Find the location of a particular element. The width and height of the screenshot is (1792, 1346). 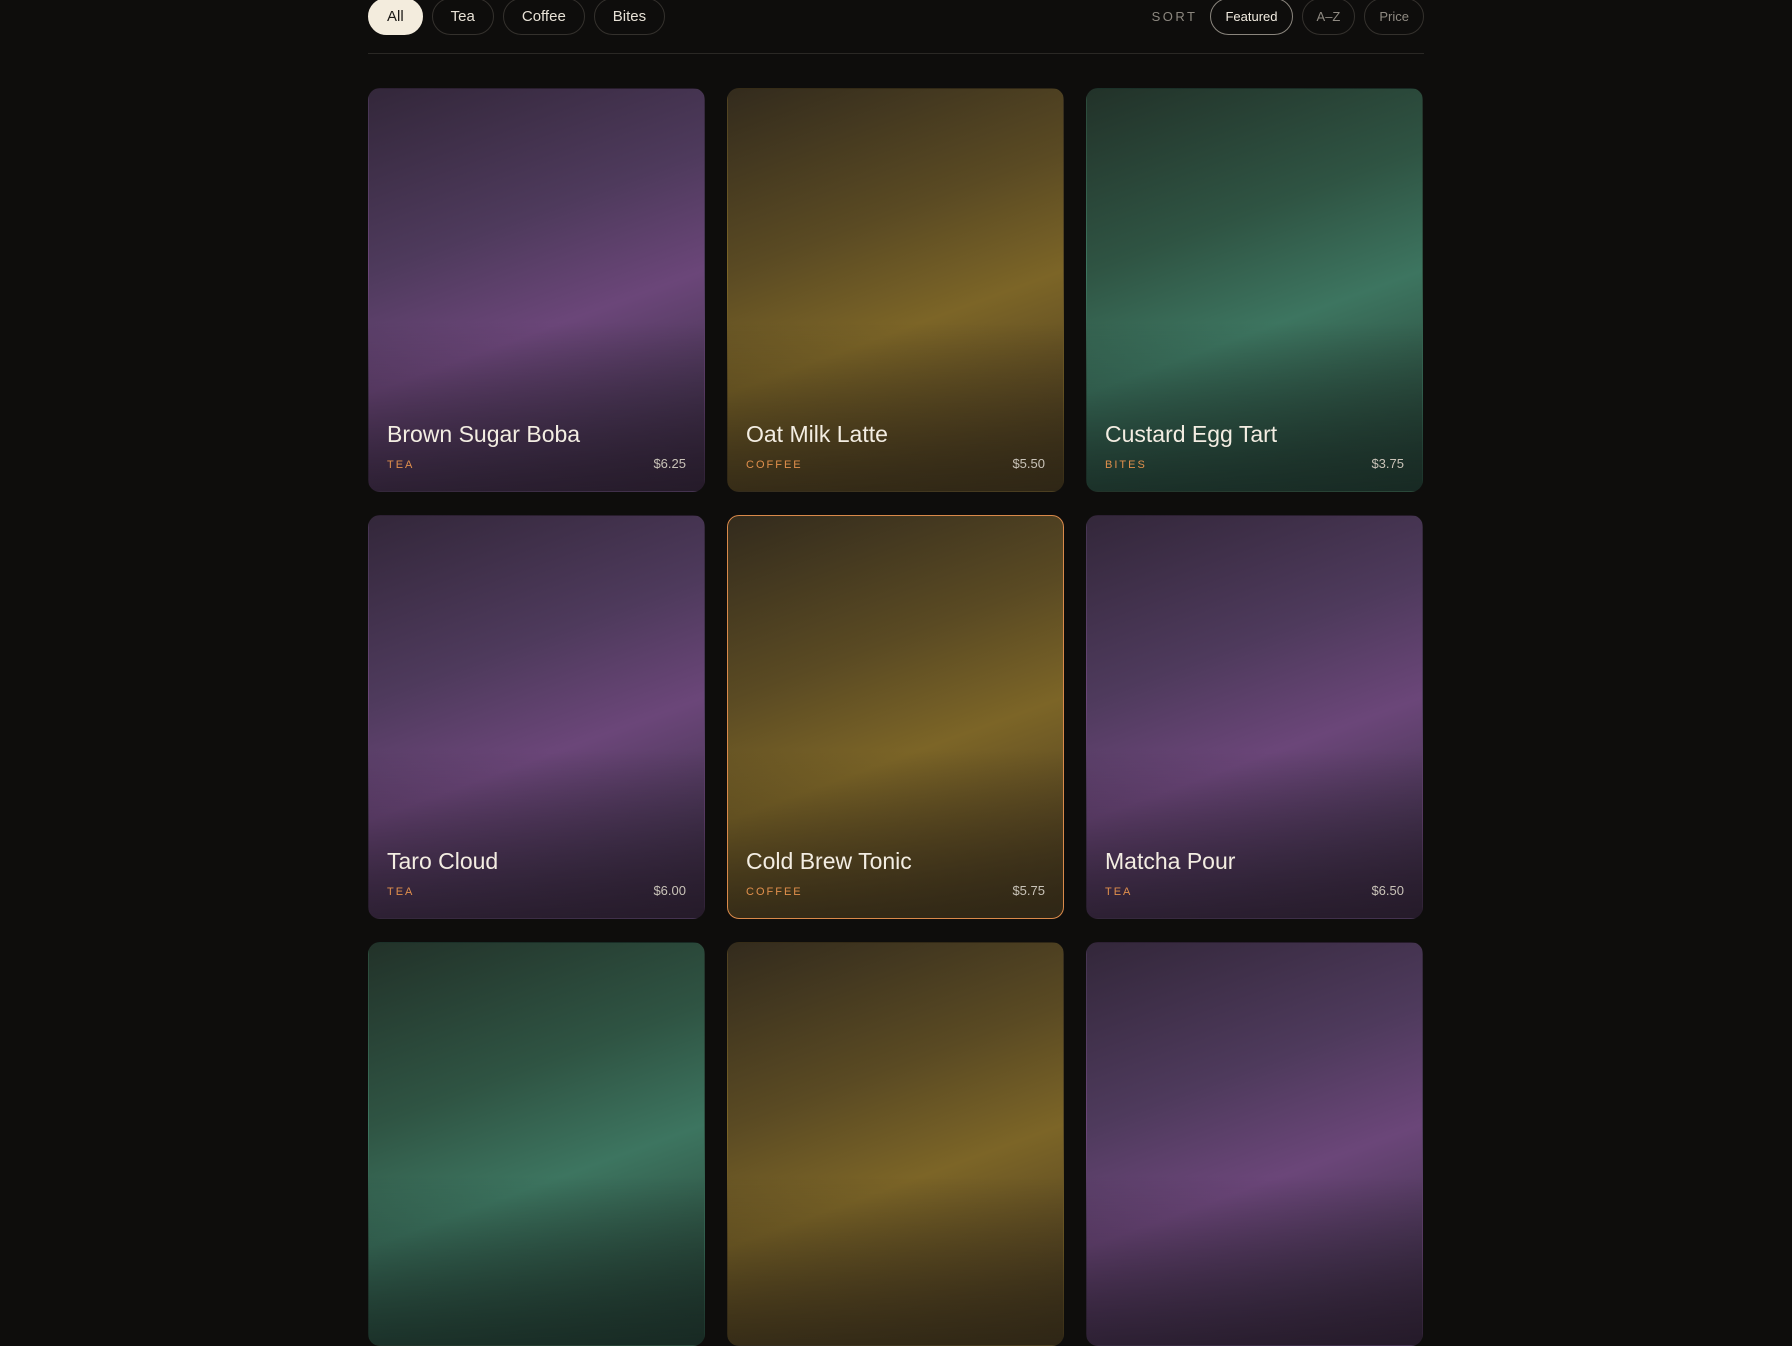

filter-coffee-button: Coffee is located at coordinates (543, 17).